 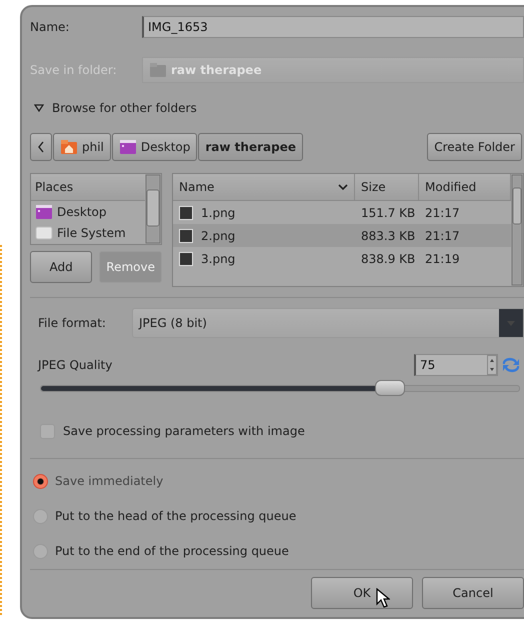 What do you see at coordinates (442, 259) in the screenshot?
I see `file-modified: 21:19` at bounding box center [442, 259].